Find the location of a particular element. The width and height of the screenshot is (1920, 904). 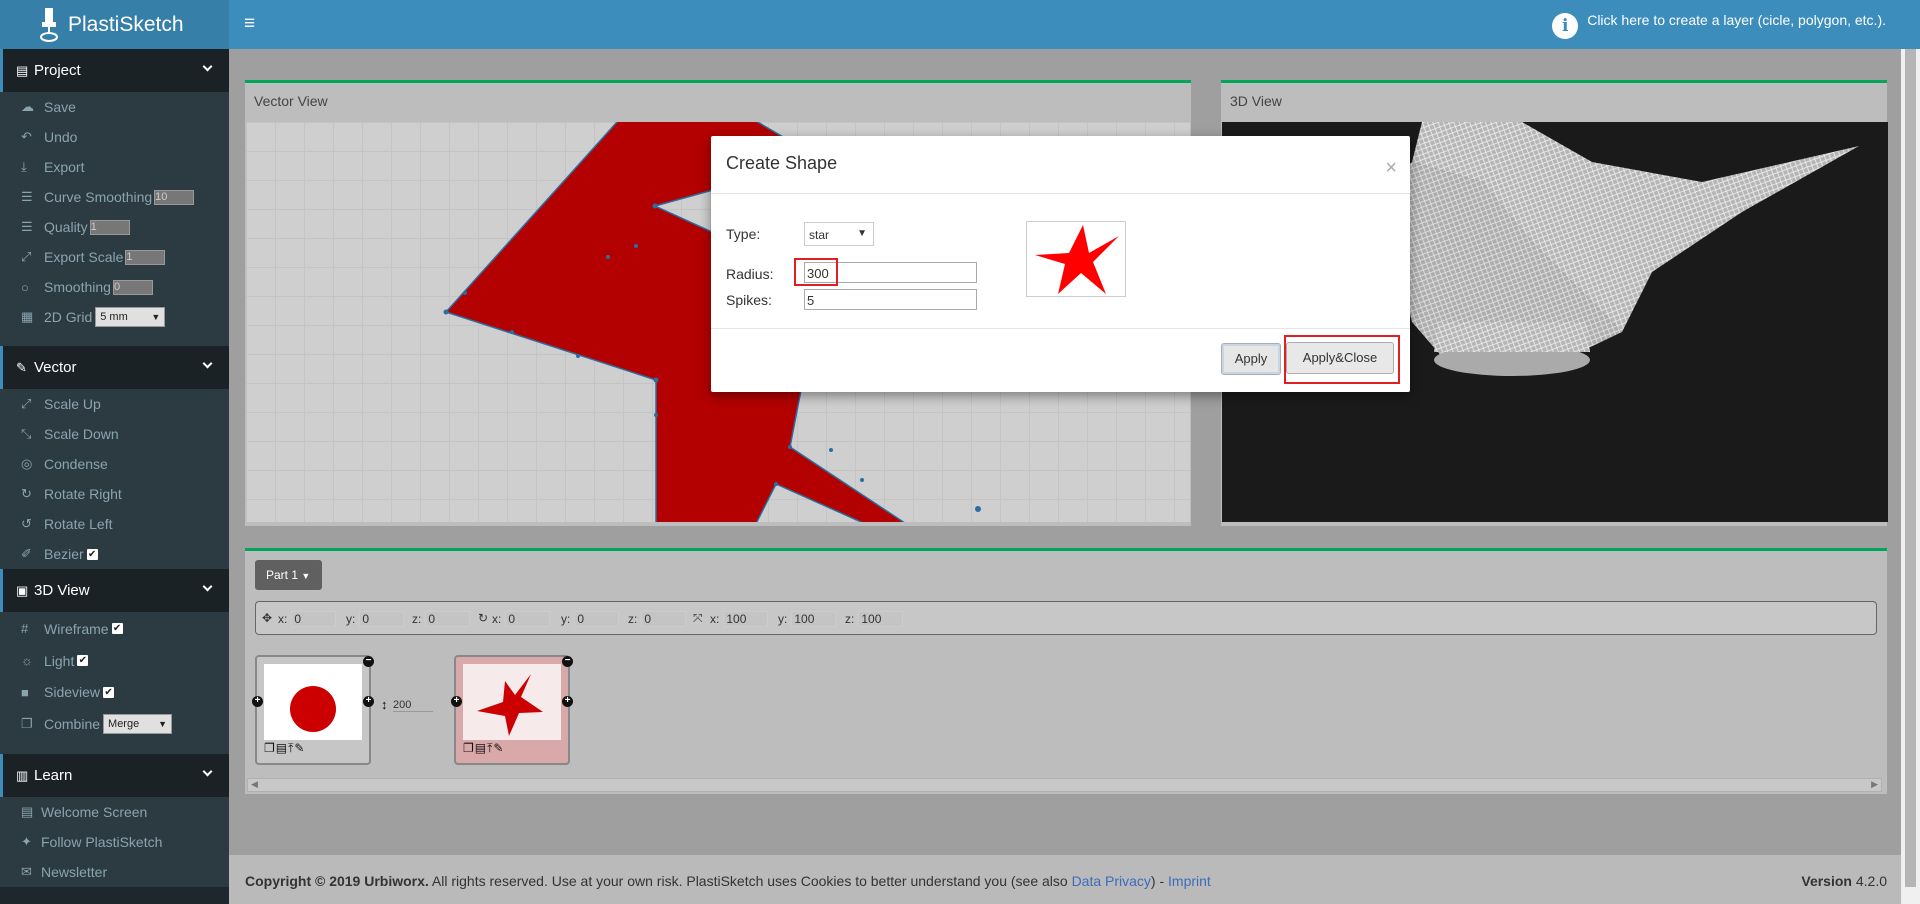

extruder-icon is located at coordinates (49, 24).